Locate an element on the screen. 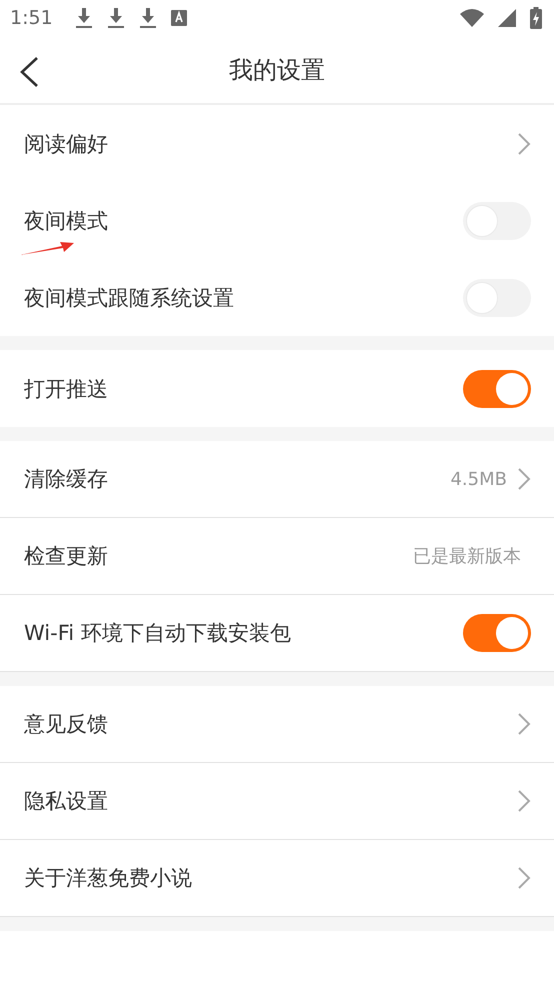 This screenshot has width=554, height=984. cache-size: 4.5MB is located at coordinates (478, 479).